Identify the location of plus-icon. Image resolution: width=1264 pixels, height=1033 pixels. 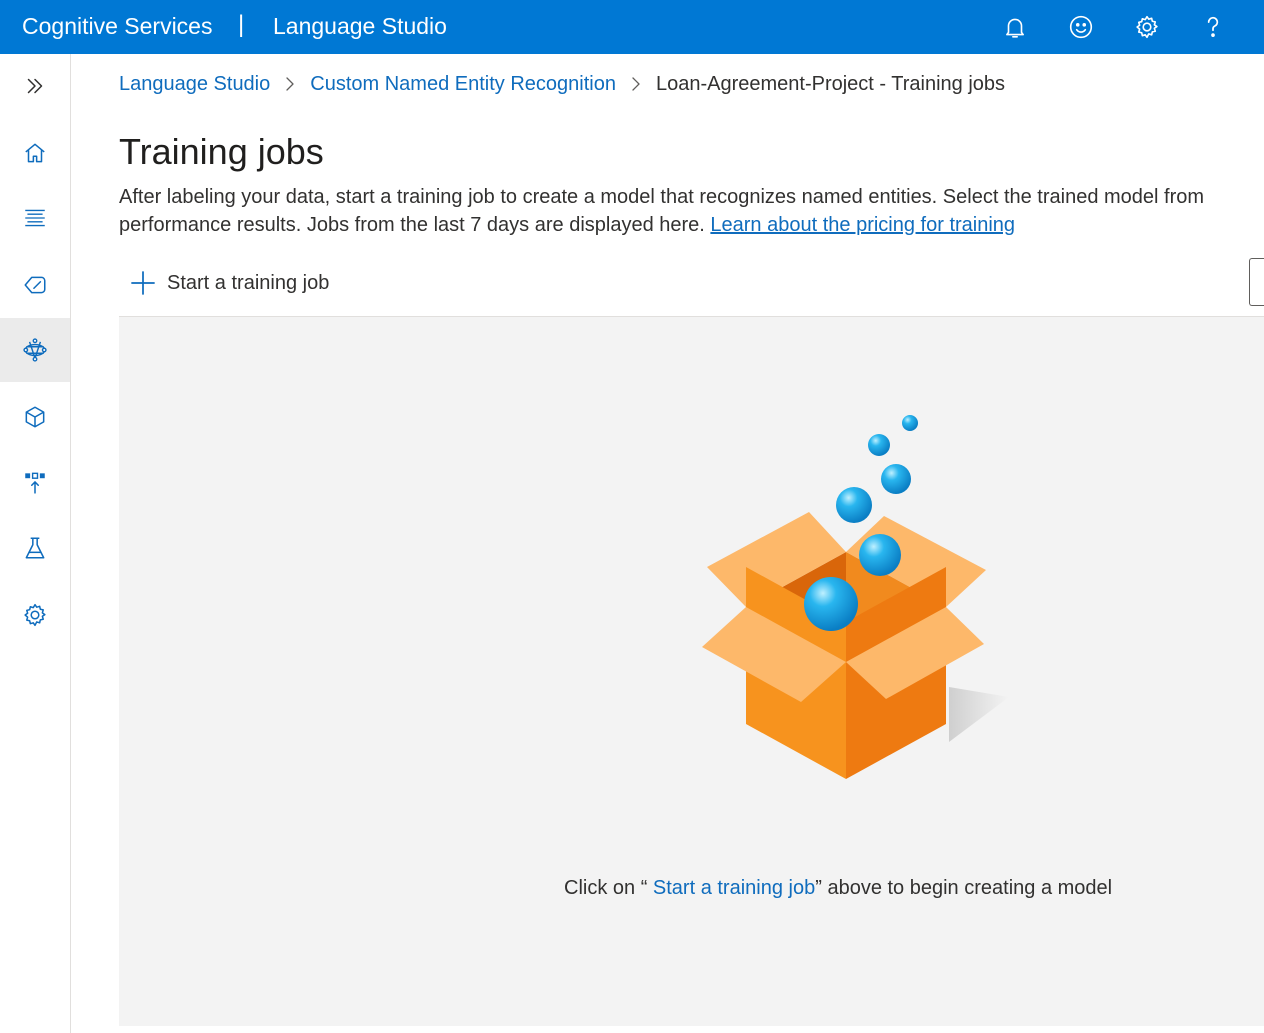
(143, 283).